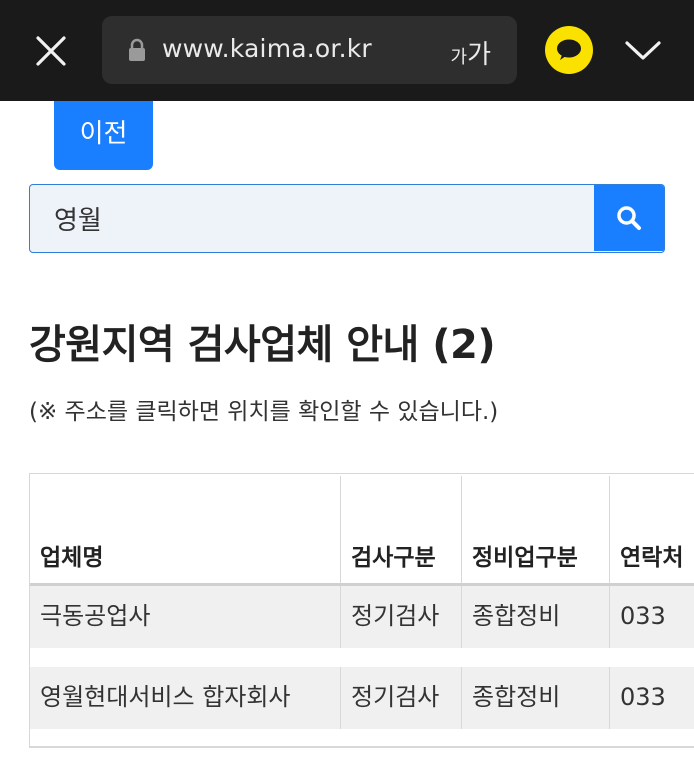 This screenshot has height=774, width=694. I want to click on search-input, so click(312, 218).